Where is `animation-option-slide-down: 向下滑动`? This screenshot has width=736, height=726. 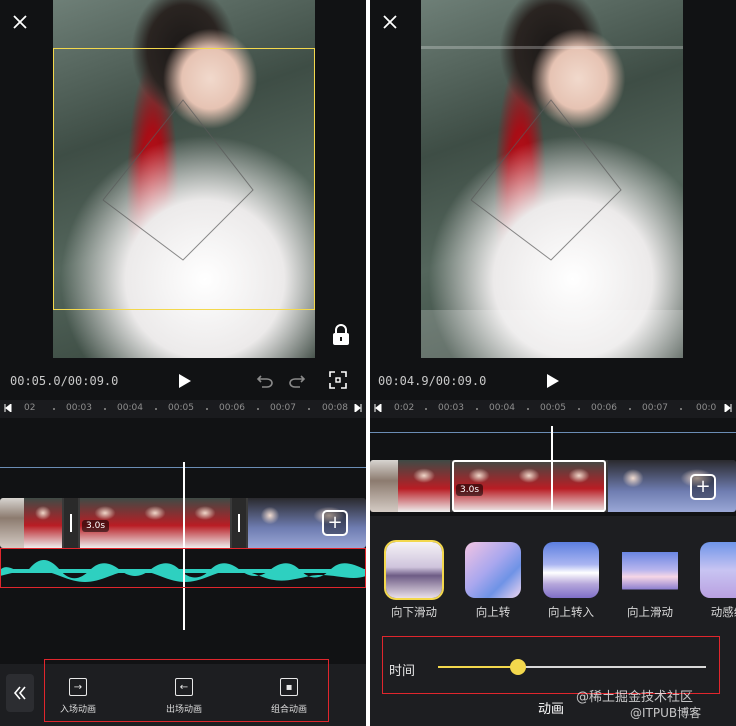
animation-option-slide-down: 向下滑动 is located at coordinates (414, 580).